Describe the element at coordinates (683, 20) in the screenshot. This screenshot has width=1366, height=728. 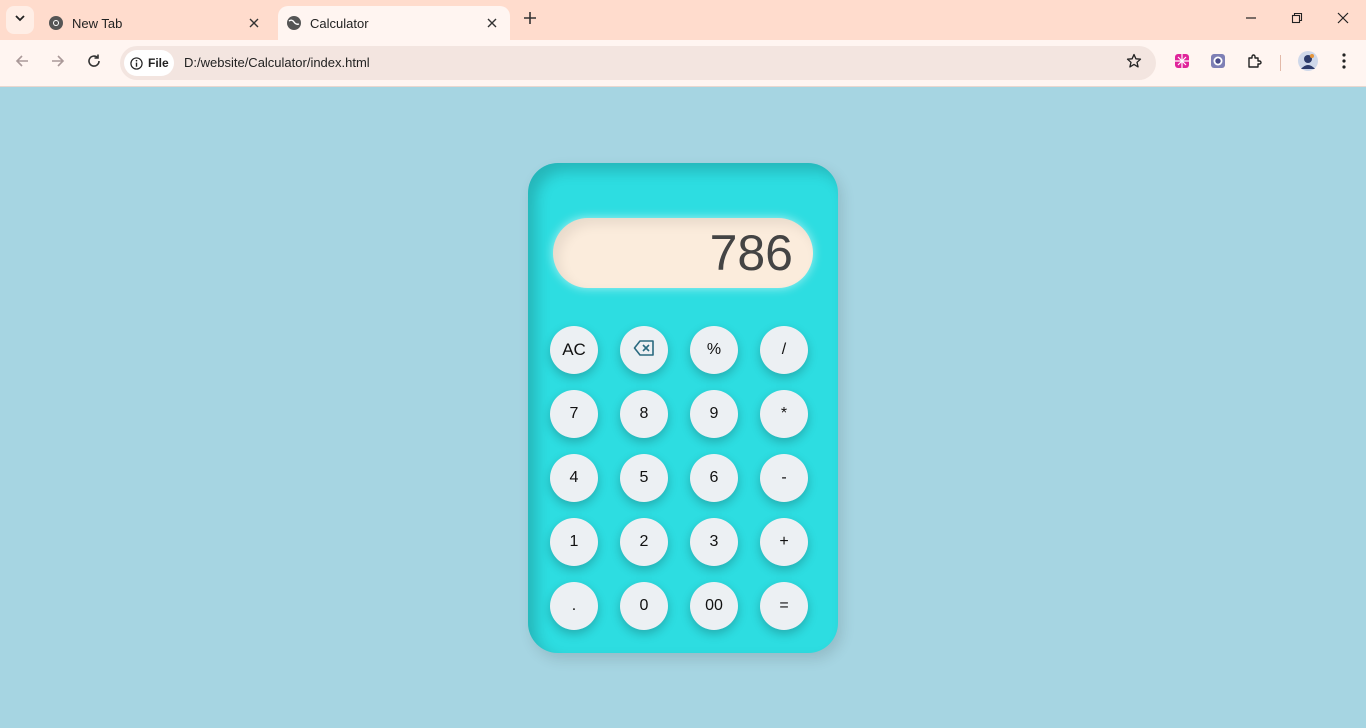
I see `tab-strip: New Tab Calculator` at that location.